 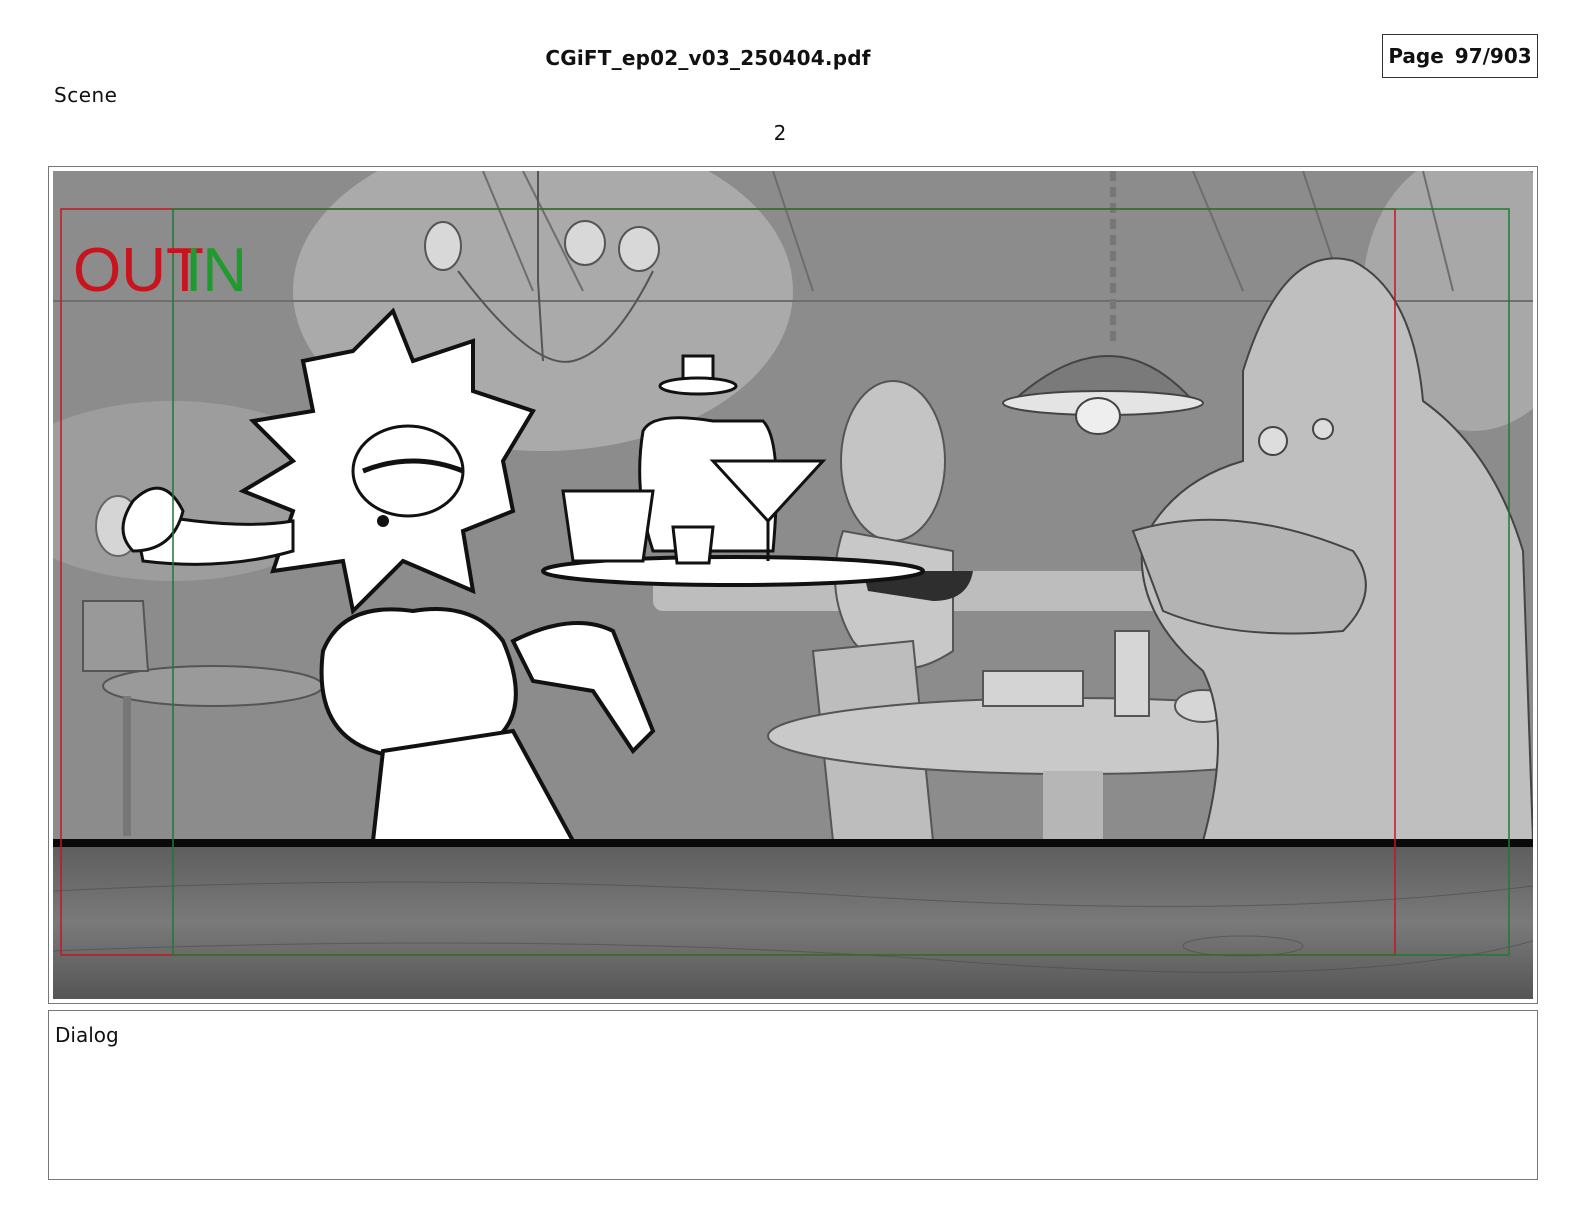 What do you see at coordinates (1493, 56) in the screenshot?
I see `page-number: 97/903` at bounding box center [1493, 56].